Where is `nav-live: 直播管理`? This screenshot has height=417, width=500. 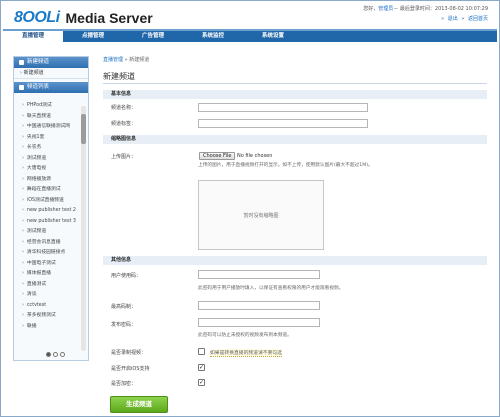
nav-live: 直播管理 is located at coordinates (33, 36).